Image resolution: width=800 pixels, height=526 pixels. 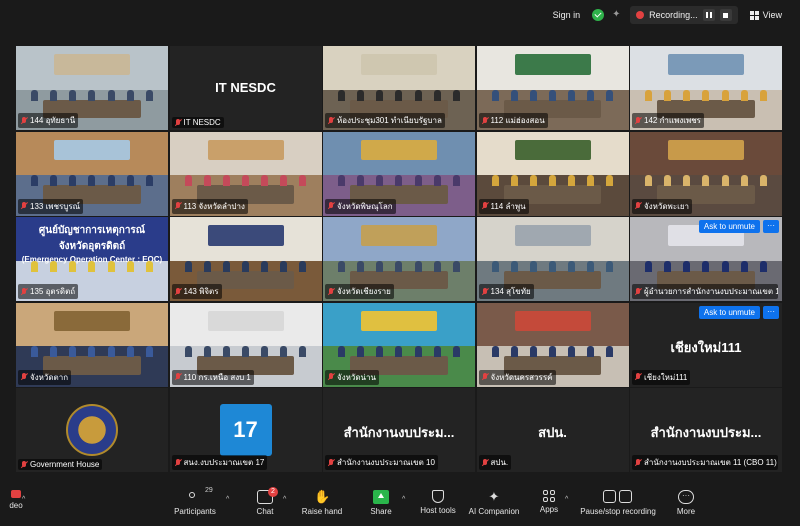 I want to click on participant-name-label: 110 กร.เหนือ สงบ 1, so click(x=212, y=377).